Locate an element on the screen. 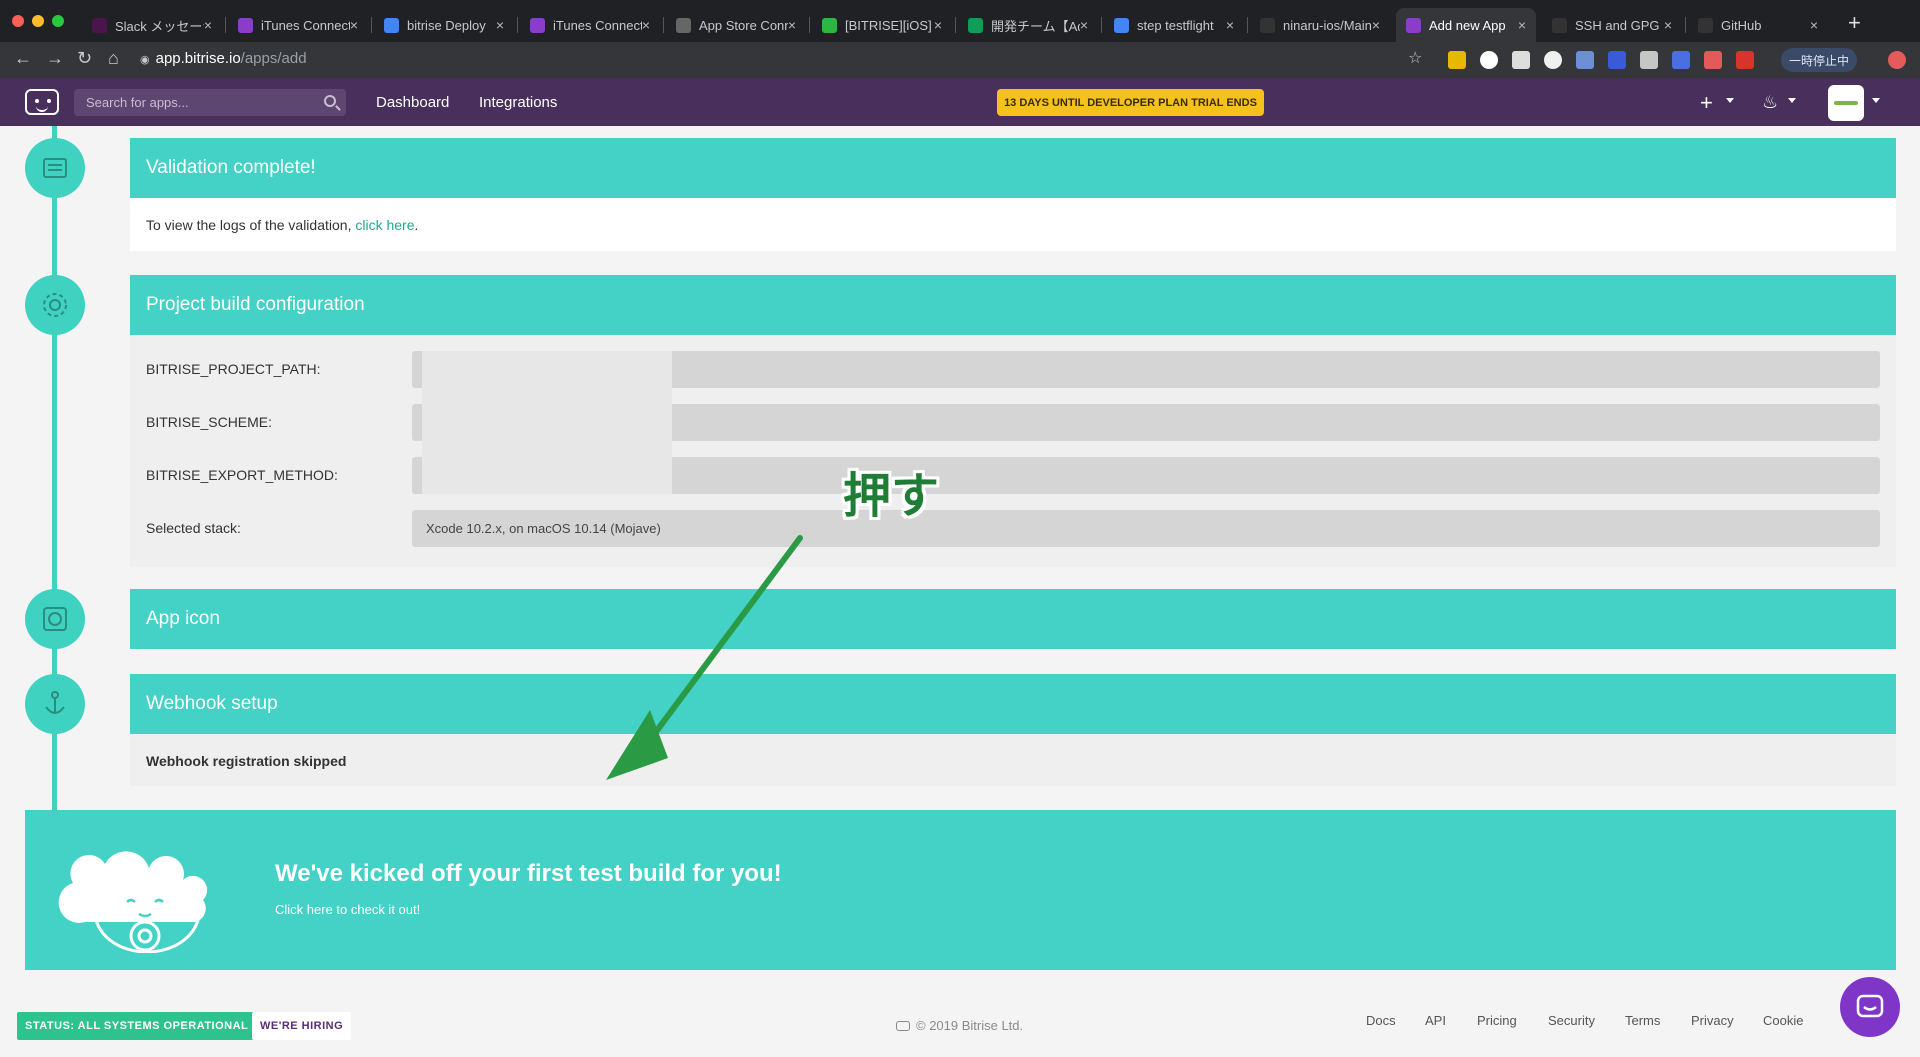 The width and height of the screenshot is (1920, 1057). copyright: © 2019 Bitrise Ltd. is located at coordinates (959, 1025).